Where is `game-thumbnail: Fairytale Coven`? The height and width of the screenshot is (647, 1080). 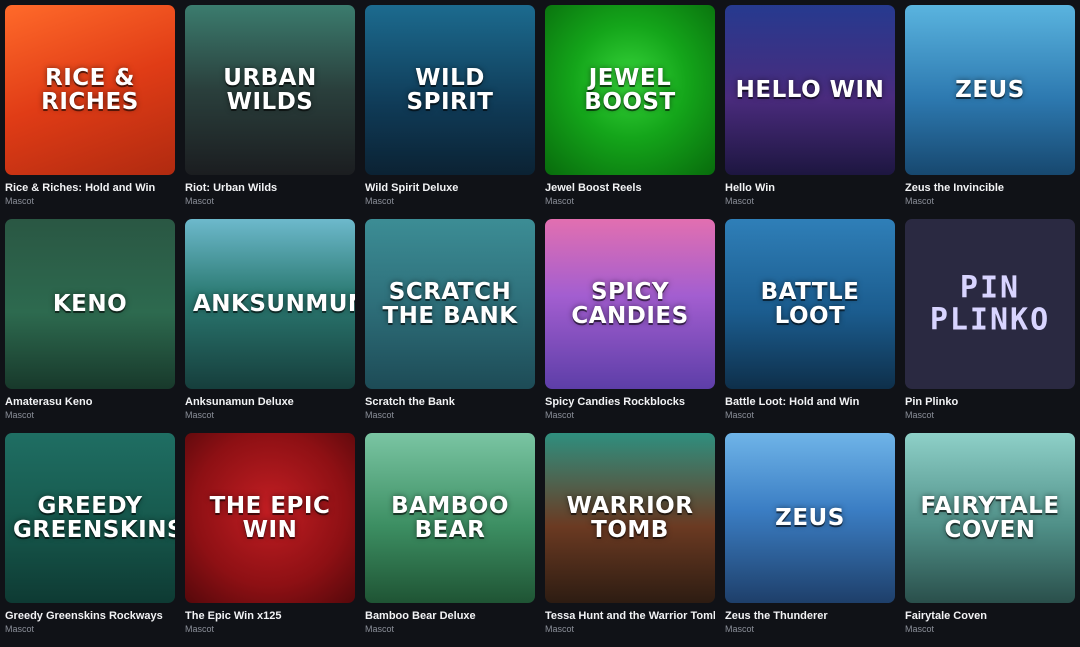 game-thumbnail: Fairytale Coven is located at coordinates (990, 518).